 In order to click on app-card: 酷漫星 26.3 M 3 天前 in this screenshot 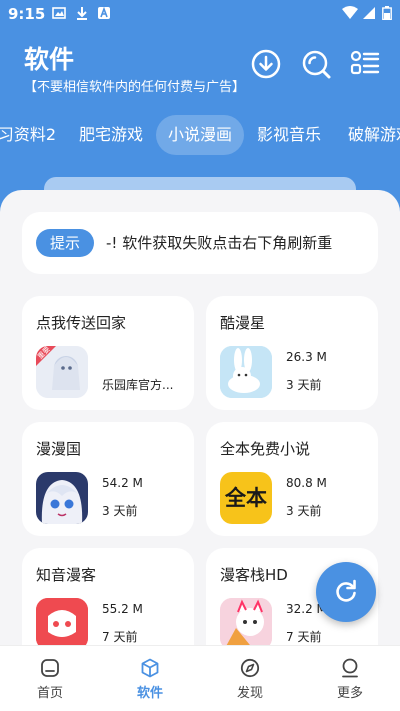, I will do `click(292, 353)`.